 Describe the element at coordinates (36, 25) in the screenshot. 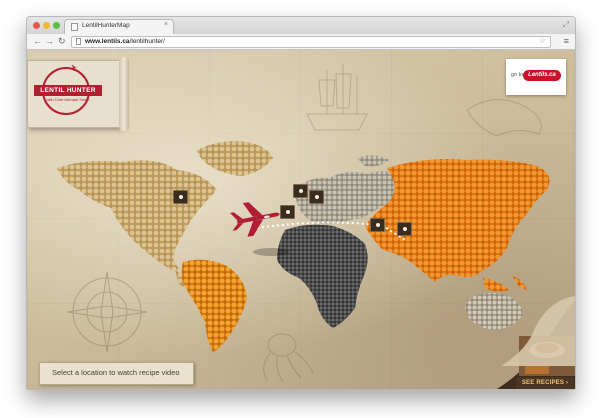

I see `close-window-button` at that location.